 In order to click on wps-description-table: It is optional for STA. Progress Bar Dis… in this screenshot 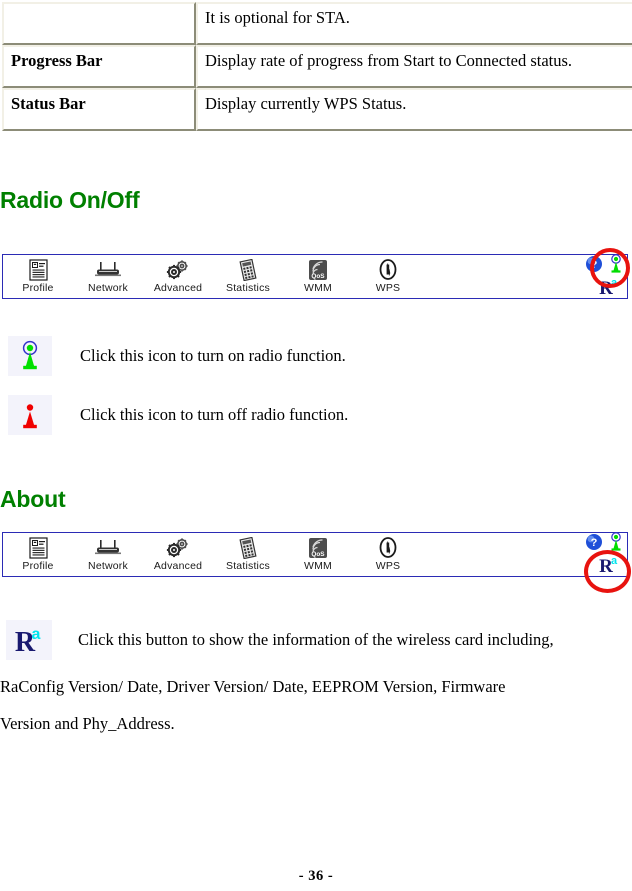, I will do `click(317, 66)`.